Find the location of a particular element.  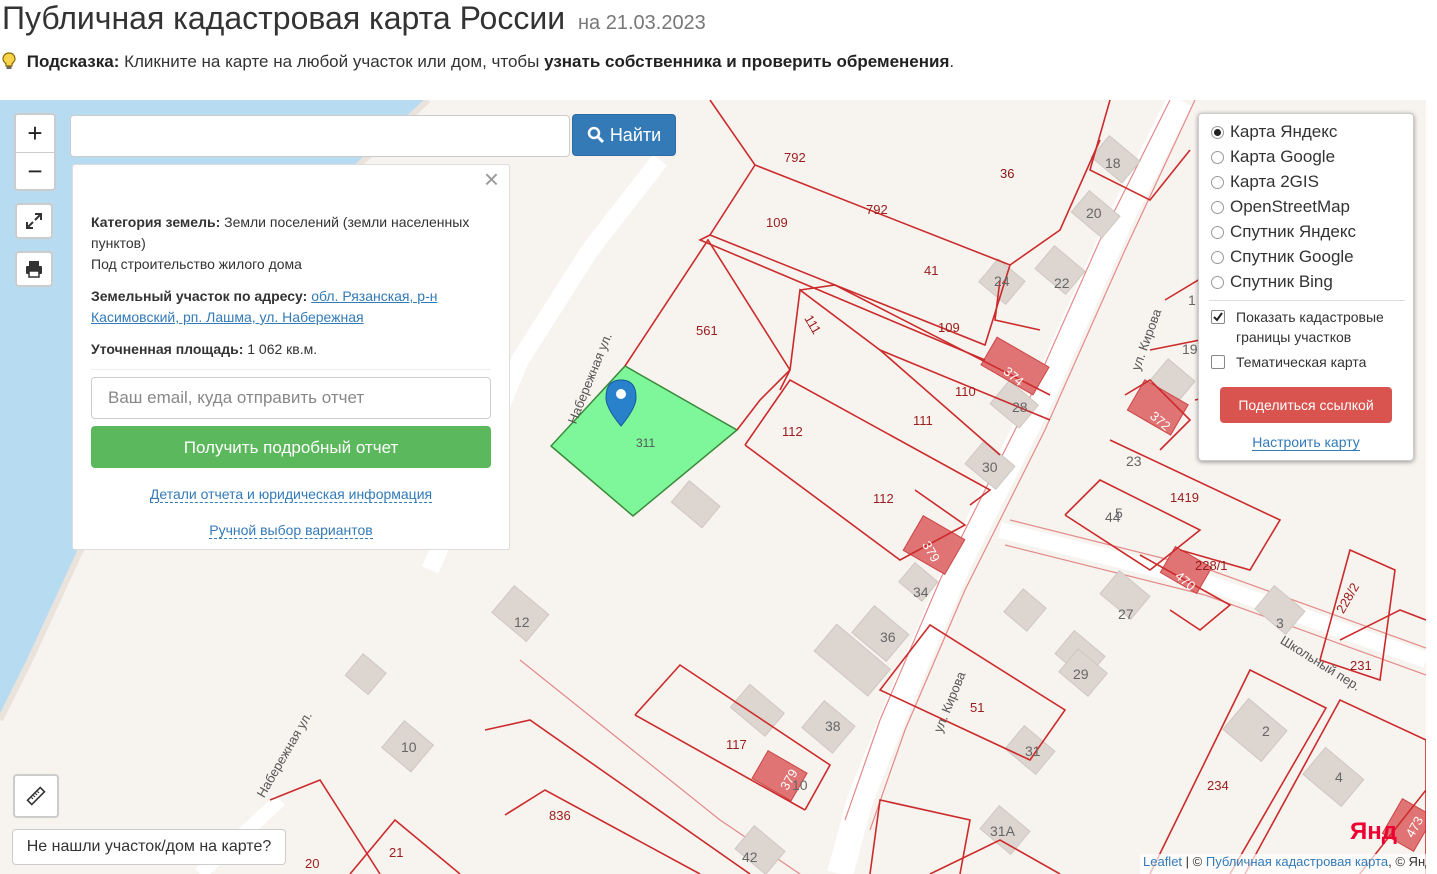

layer-label: Спутник Яндекс is located at coordinates (1293, 231).